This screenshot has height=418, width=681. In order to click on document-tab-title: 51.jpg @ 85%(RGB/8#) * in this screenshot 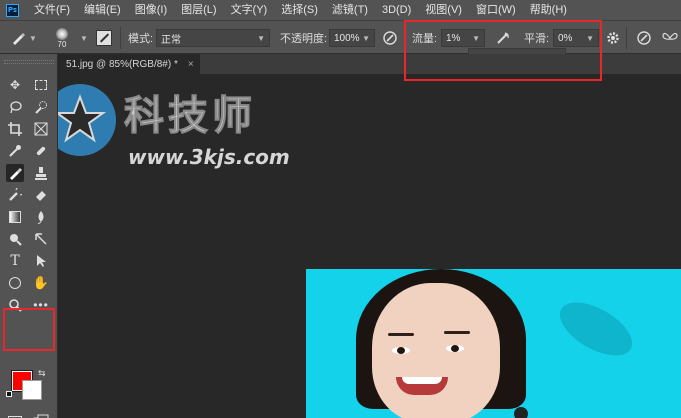, I will do `click(122, 64)`.